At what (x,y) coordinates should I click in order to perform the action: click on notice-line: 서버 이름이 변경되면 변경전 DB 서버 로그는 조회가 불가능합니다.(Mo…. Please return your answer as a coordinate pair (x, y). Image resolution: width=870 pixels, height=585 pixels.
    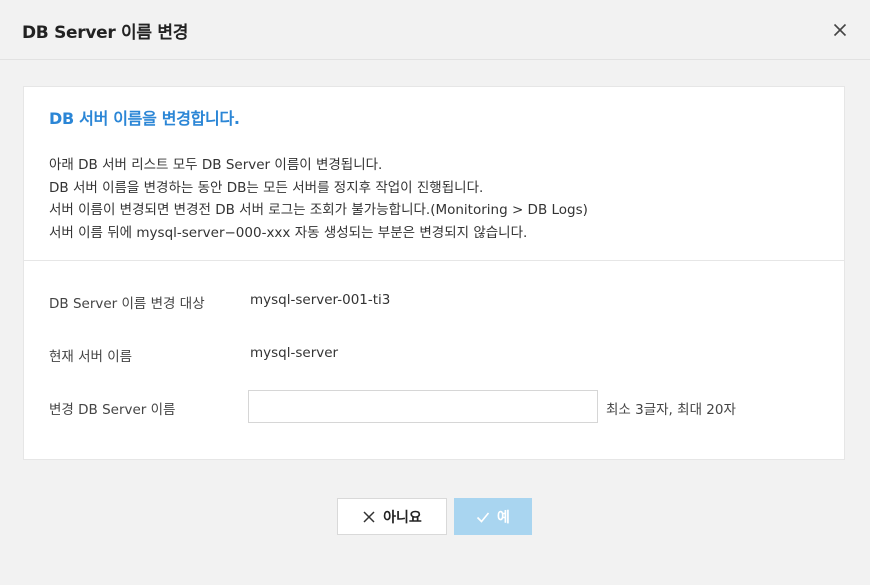
    Looking at the image, I should click on (318, 210).